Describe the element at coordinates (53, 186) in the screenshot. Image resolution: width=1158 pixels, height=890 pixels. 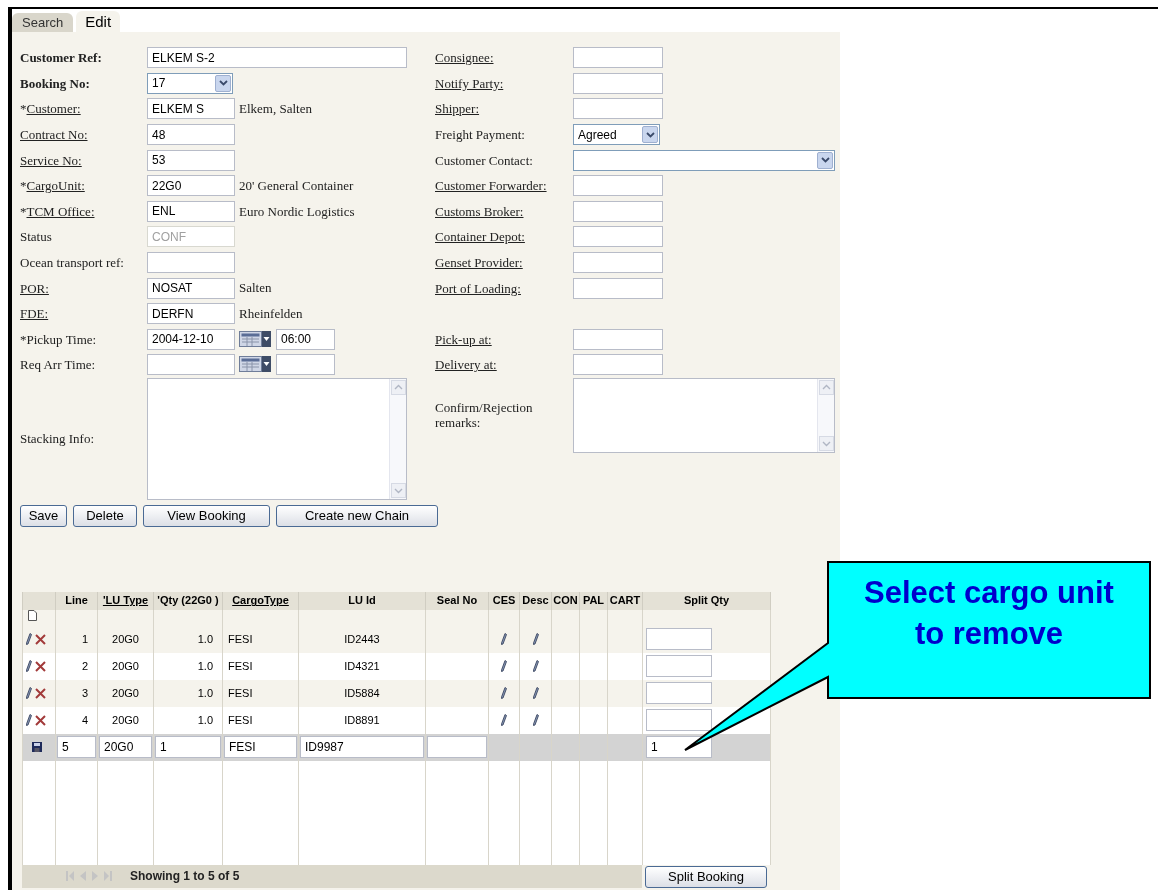
I see `field-label: *CargoUnit:` at that location.